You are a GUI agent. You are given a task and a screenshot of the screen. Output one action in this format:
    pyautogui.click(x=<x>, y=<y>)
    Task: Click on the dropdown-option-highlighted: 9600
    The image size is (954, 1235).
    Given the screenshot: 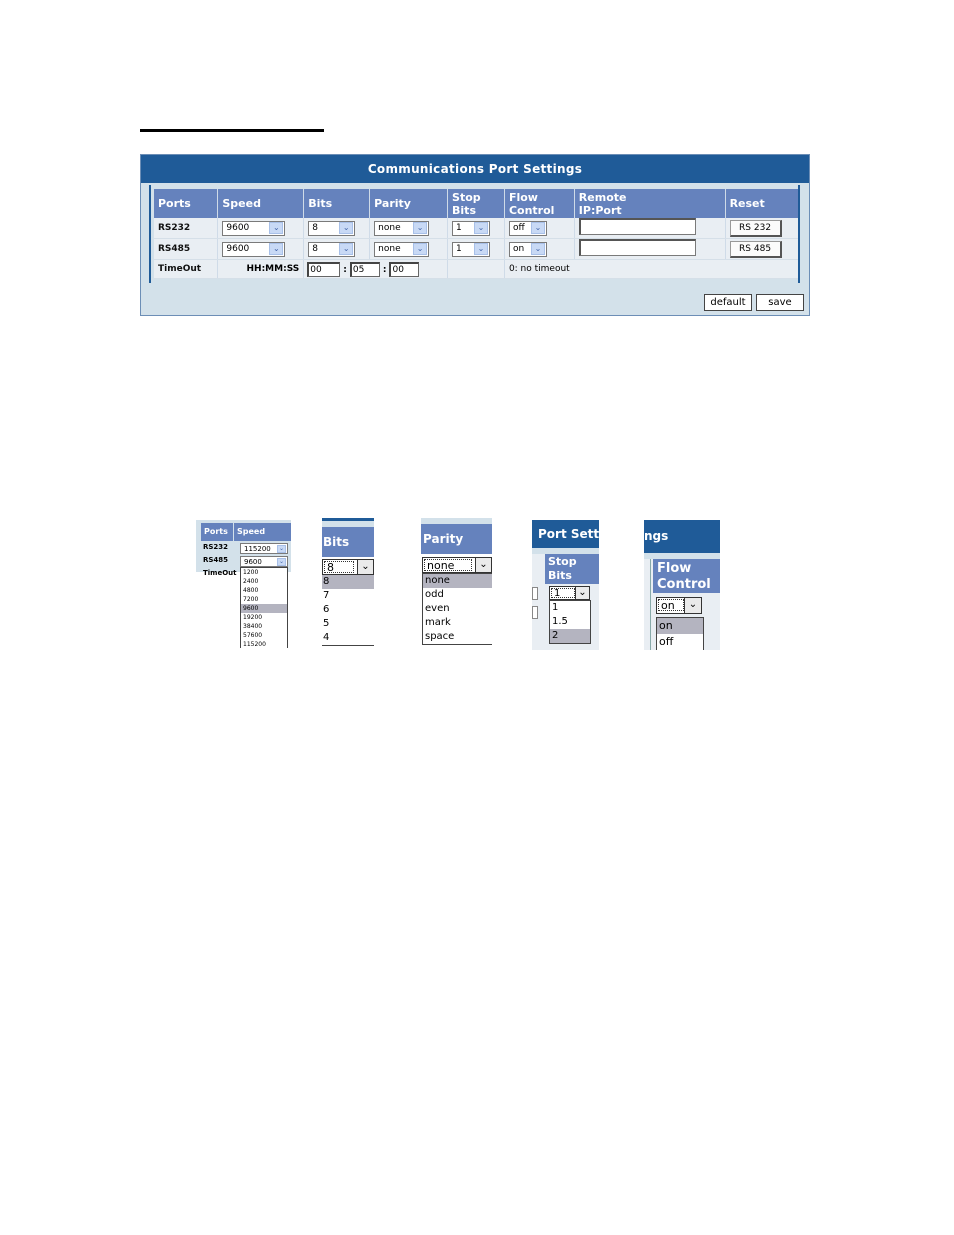 What is the action you would take?
    pyautogui.click(x=264, y=608)
    